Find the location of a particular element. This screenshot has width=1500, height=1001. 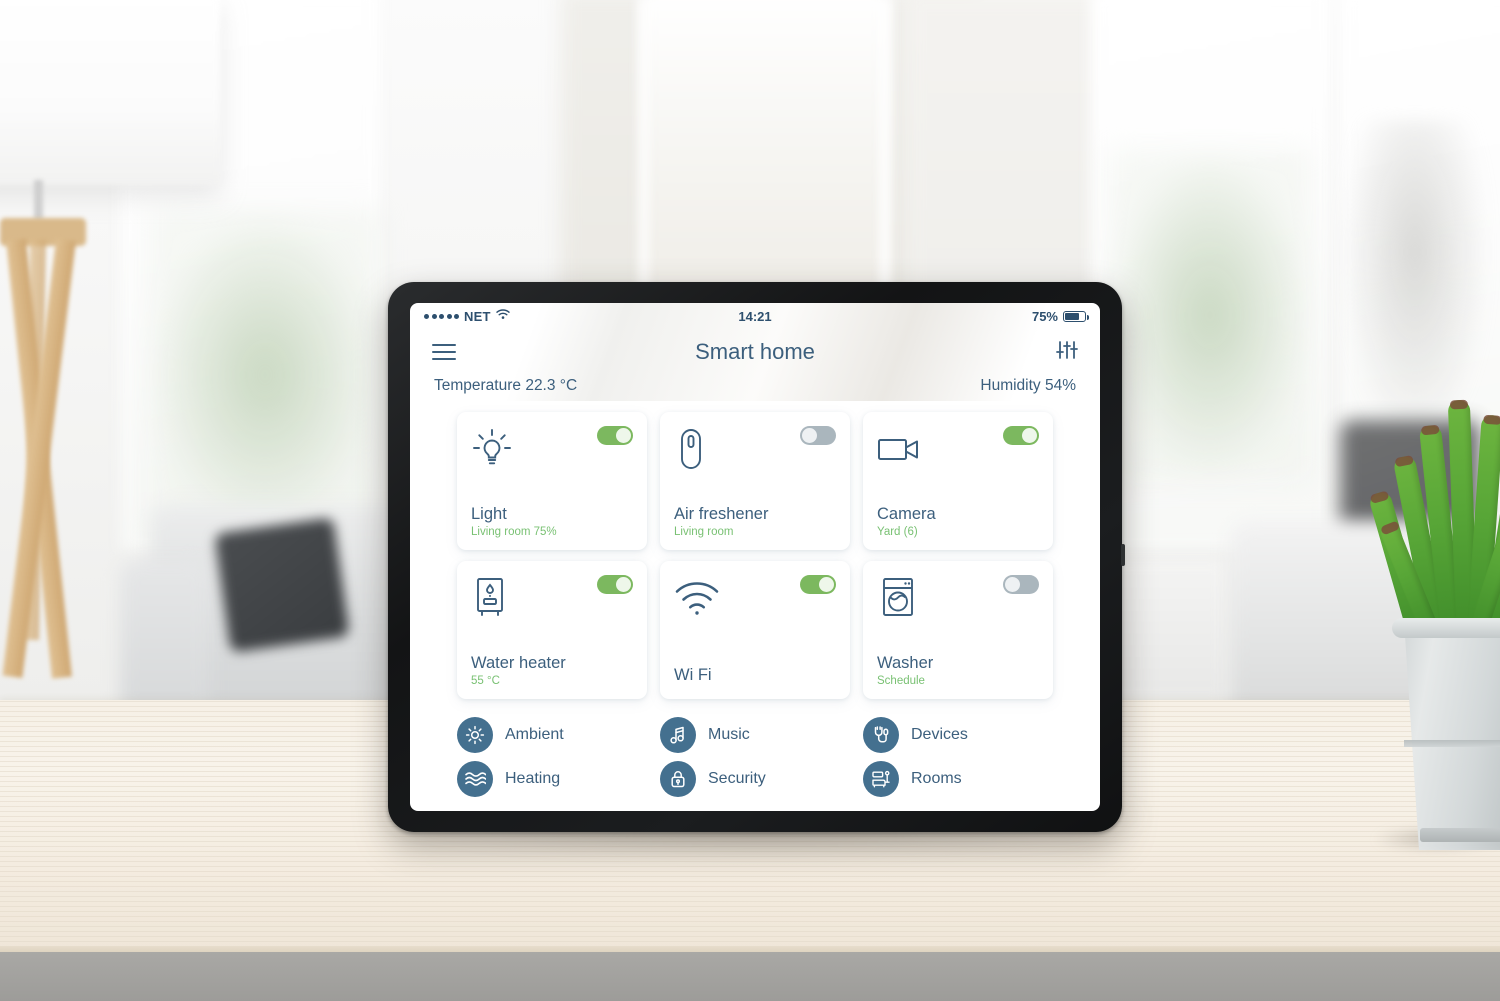

washing-machine-icon is located at coordinates (898, 598).